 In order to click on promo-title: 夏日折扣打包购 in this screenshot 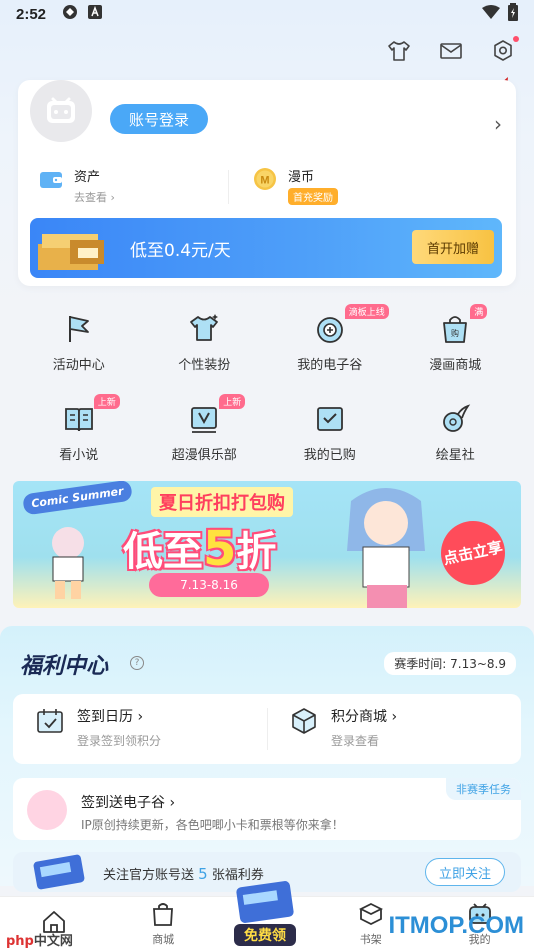, I will do `click(222, 502)`.